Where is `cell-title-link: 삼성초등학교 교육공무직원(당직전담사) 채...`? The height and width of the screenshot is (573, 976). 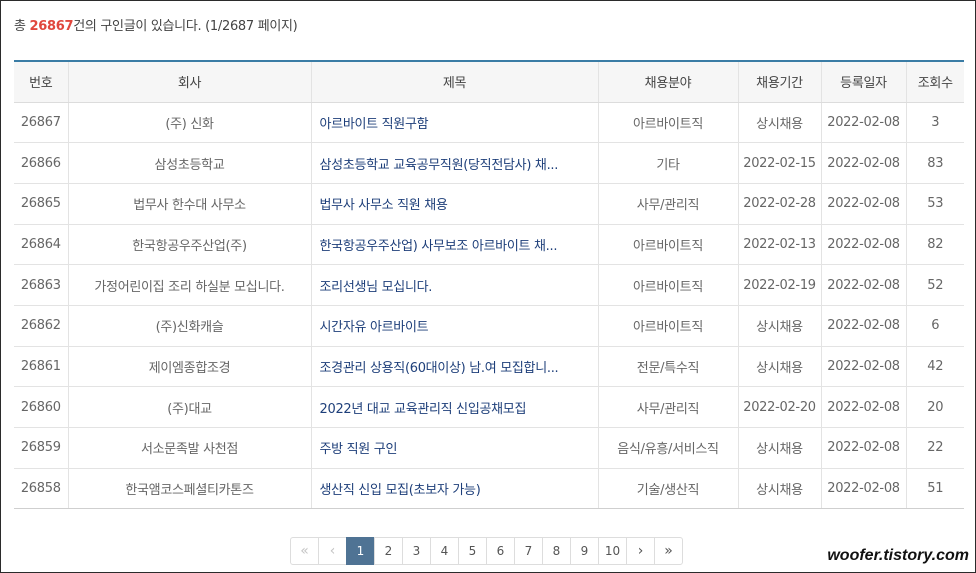
cell-title-link: 삼성초등학교 교육공무직원(당직전담사) 채... is located at coordinates (454, 163).